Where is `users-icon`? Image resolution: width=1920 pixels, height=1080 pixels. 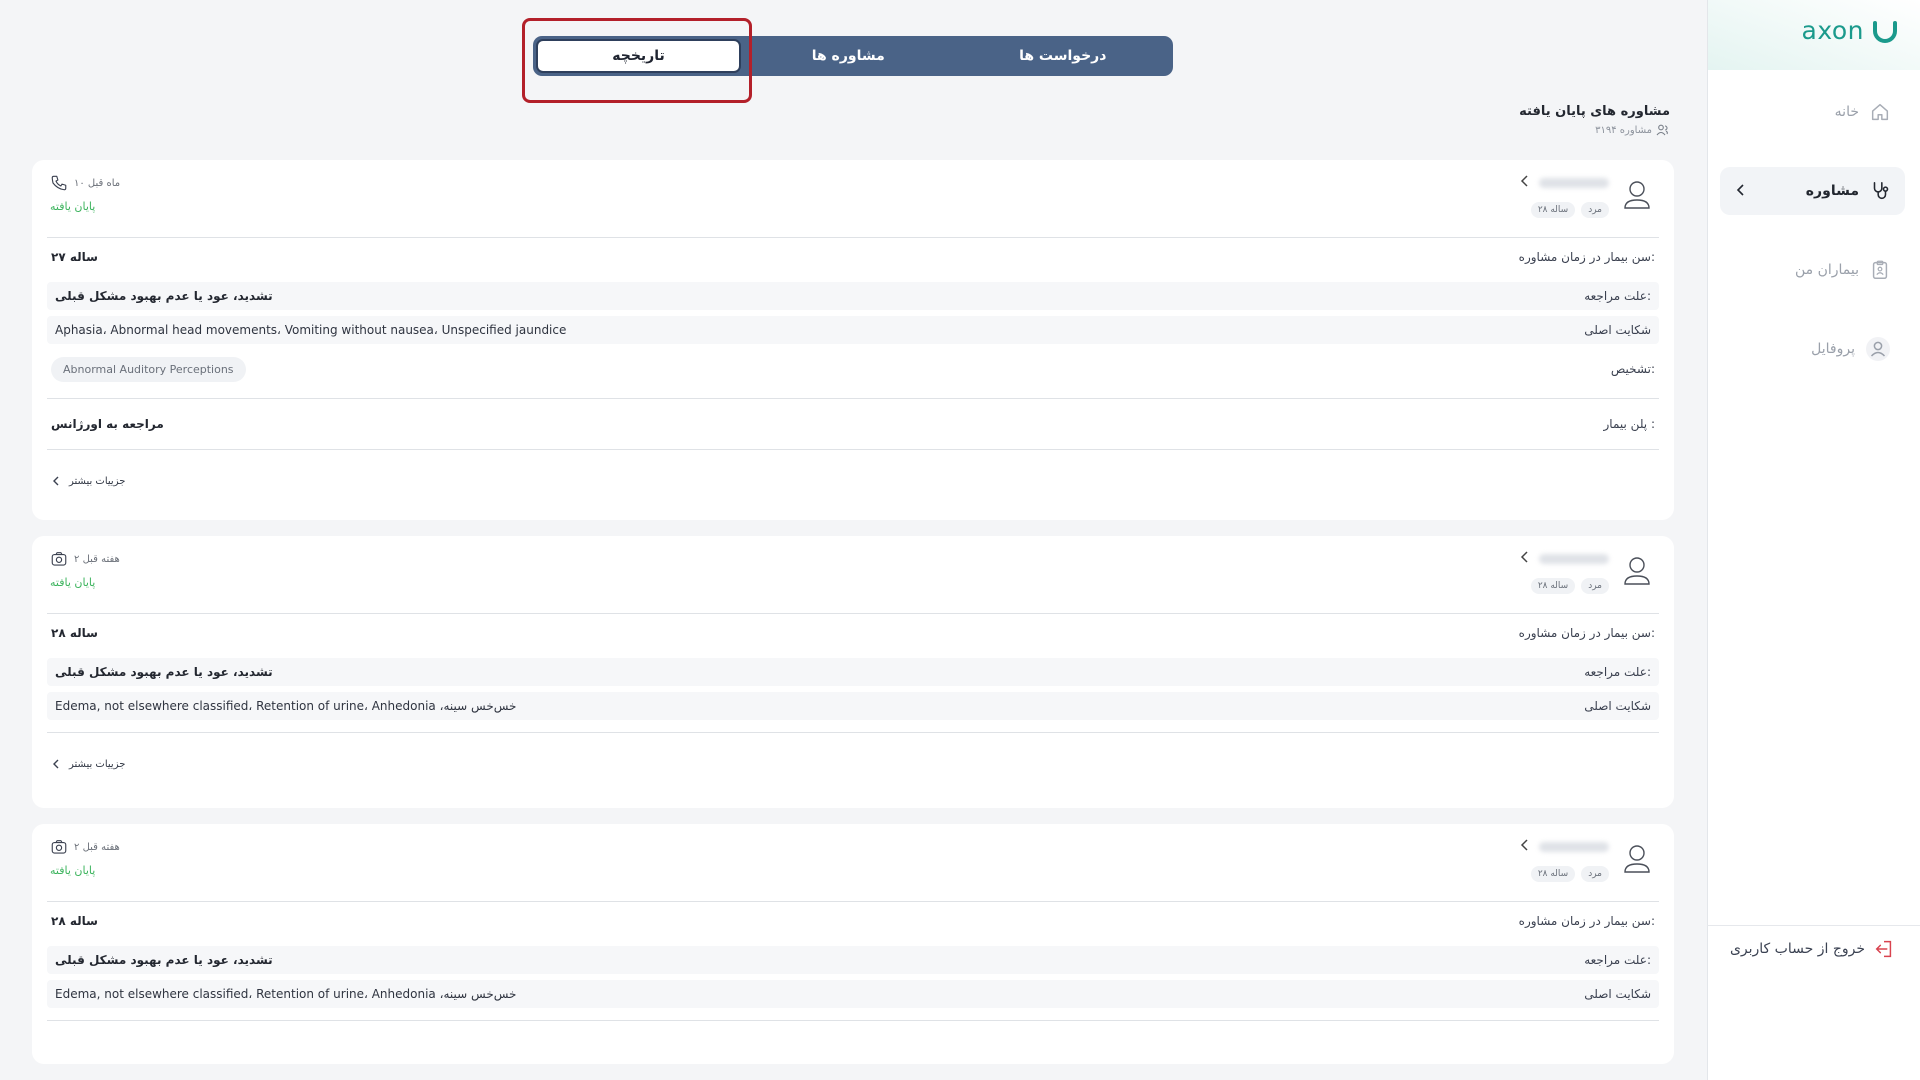
users-icon is located at coordinates (1662, 130).